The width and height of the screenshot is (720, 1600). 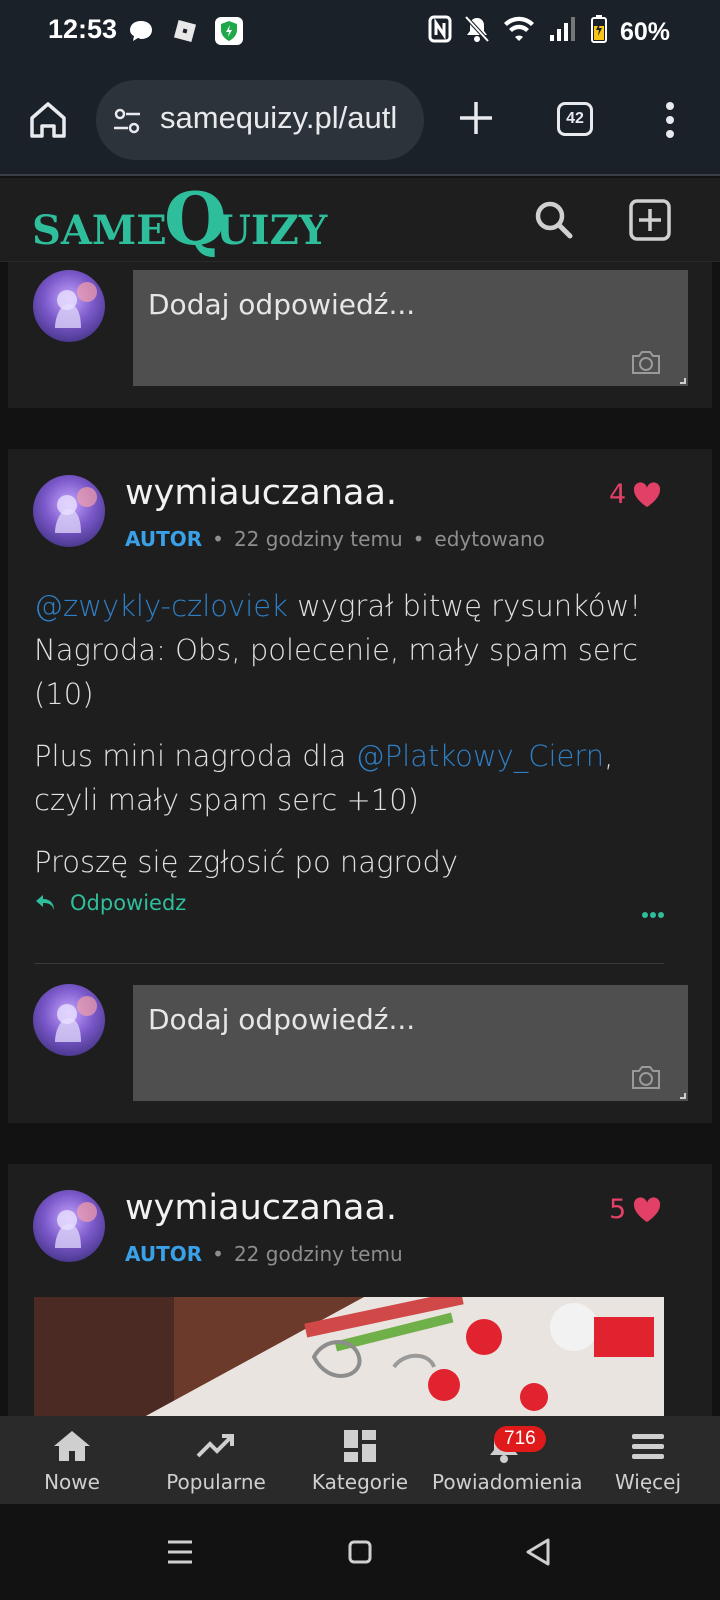 What do you see at coordinates (520, 1439) in the screenshot?
I see `notification-badge: 716` at bounding box center [520, 1439].